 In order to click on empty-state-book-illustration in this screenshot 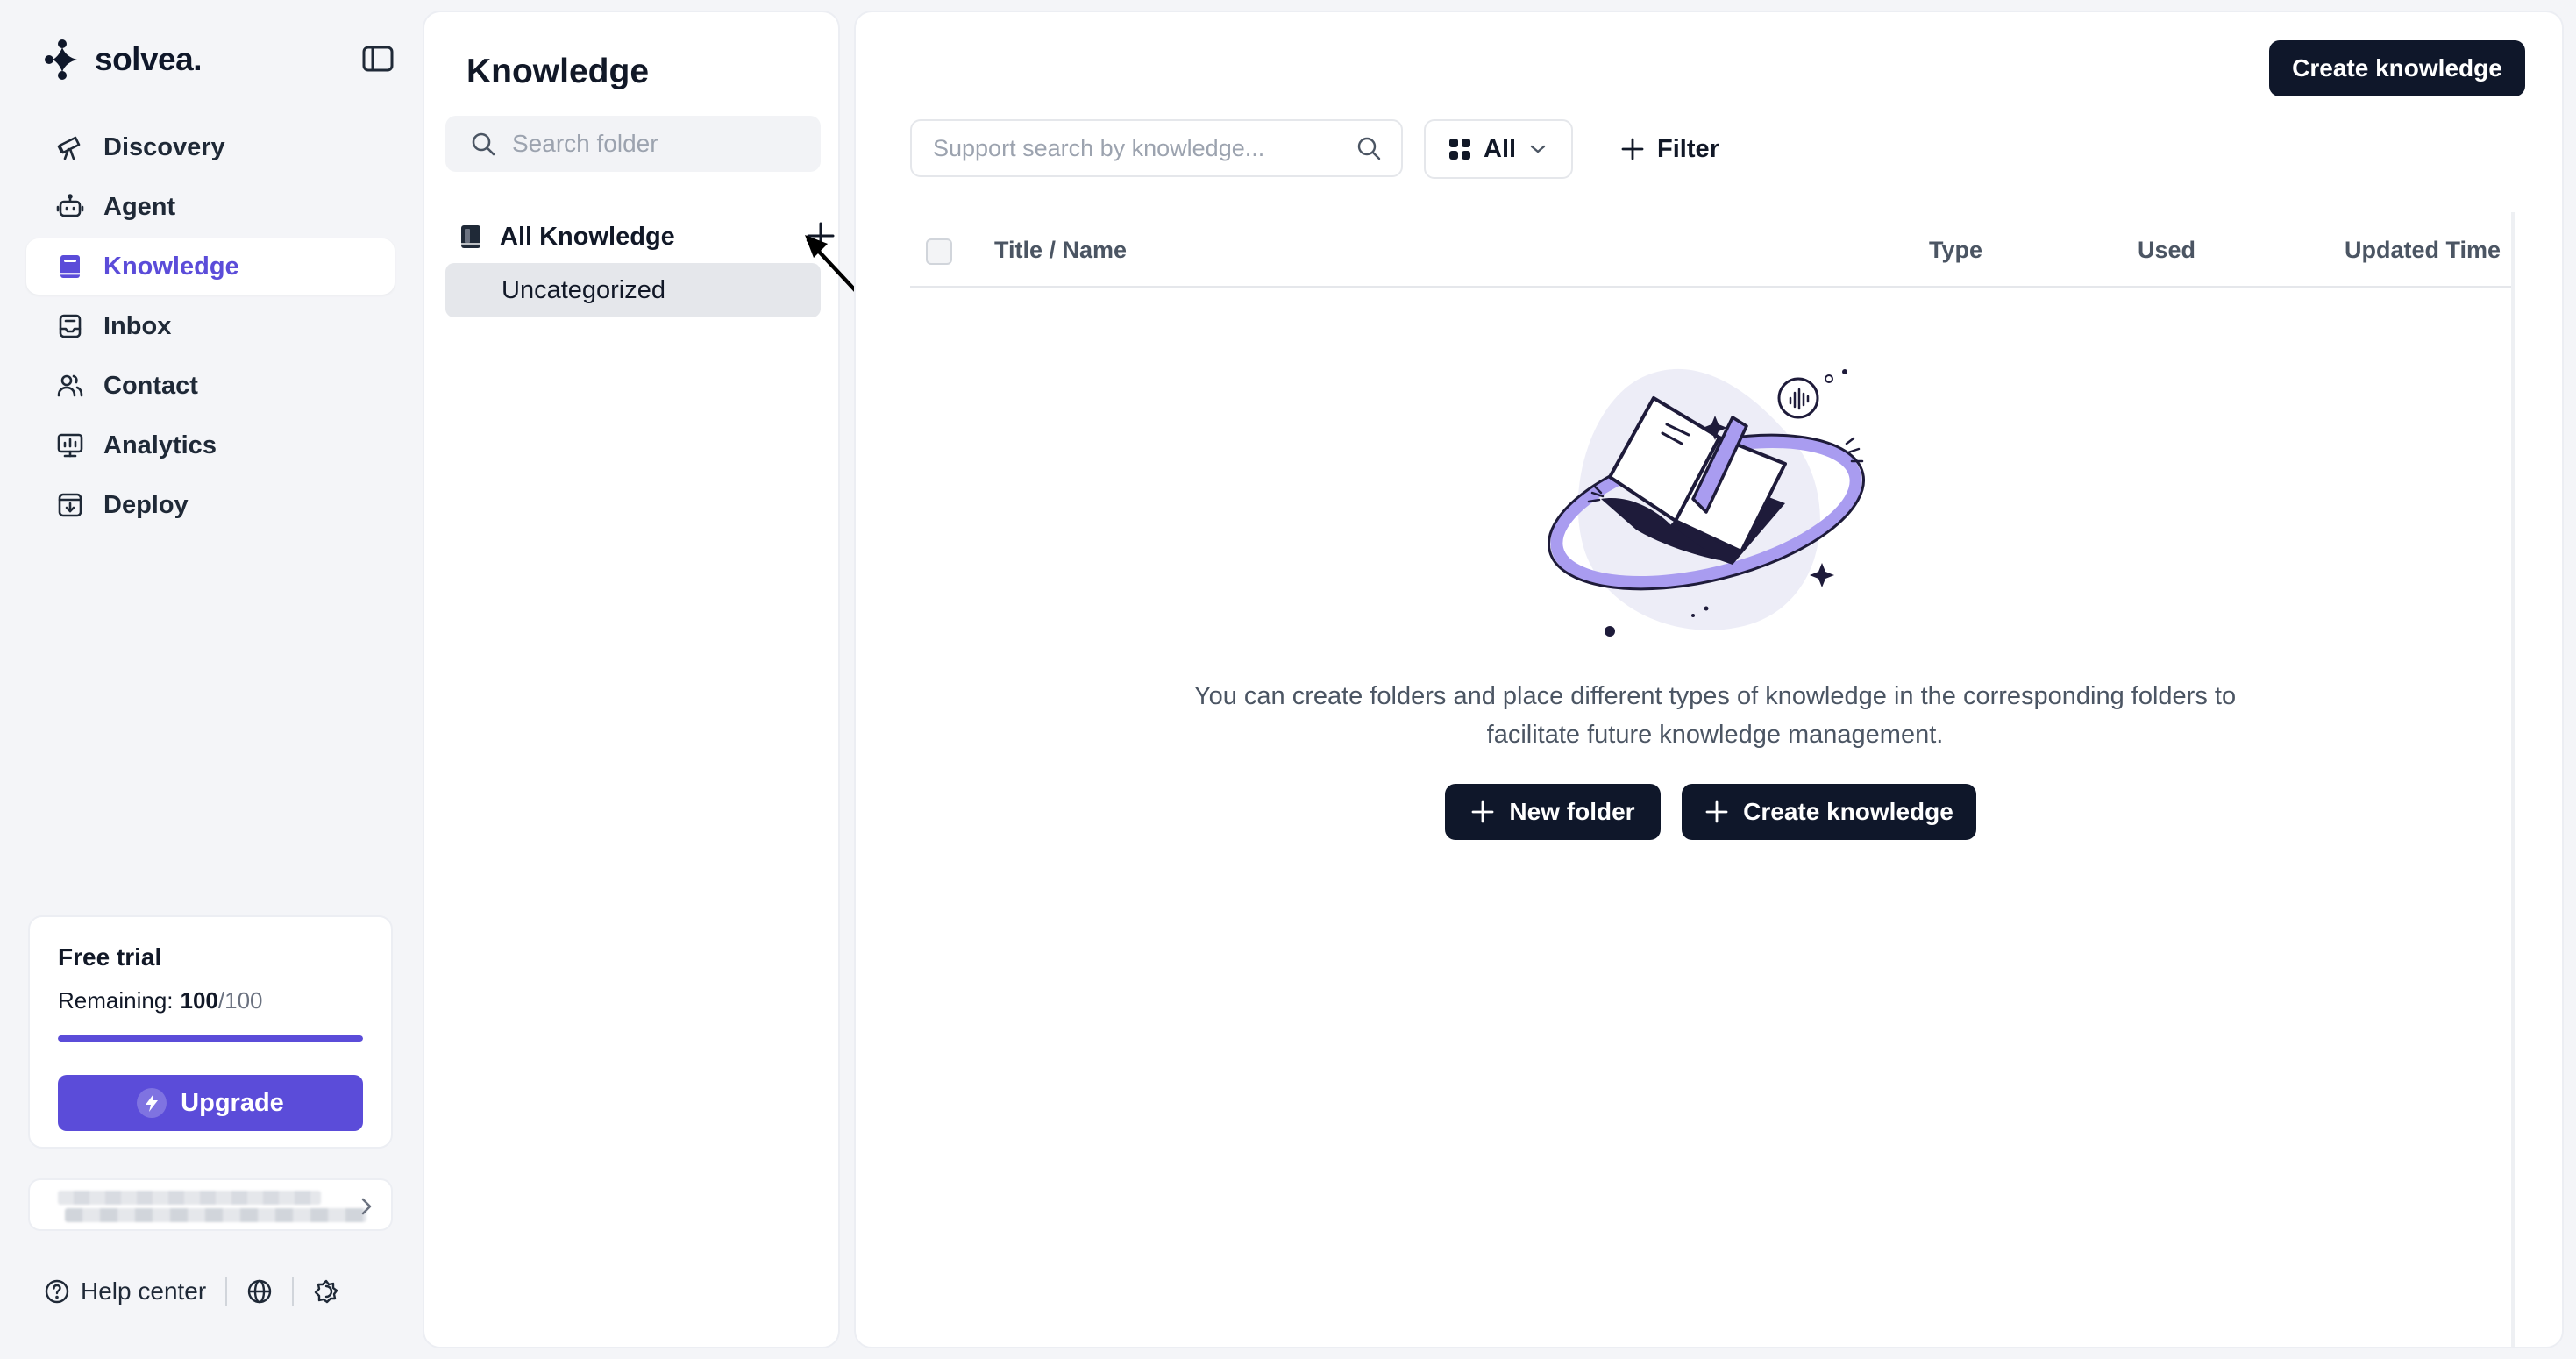, I will do `click(1706, 502)`.